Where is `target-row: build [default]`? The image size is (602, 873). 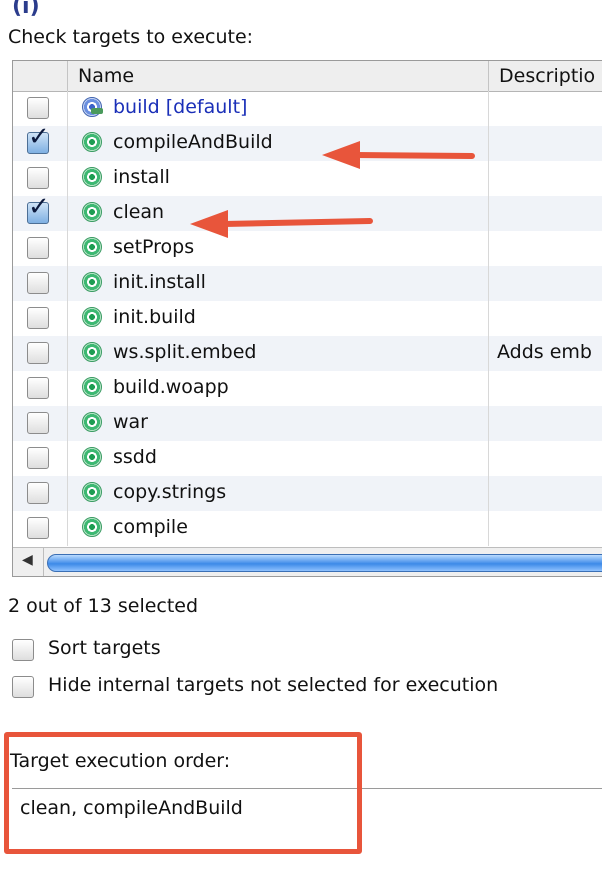 target-row: build [default] is located at coordinates (307, 108).